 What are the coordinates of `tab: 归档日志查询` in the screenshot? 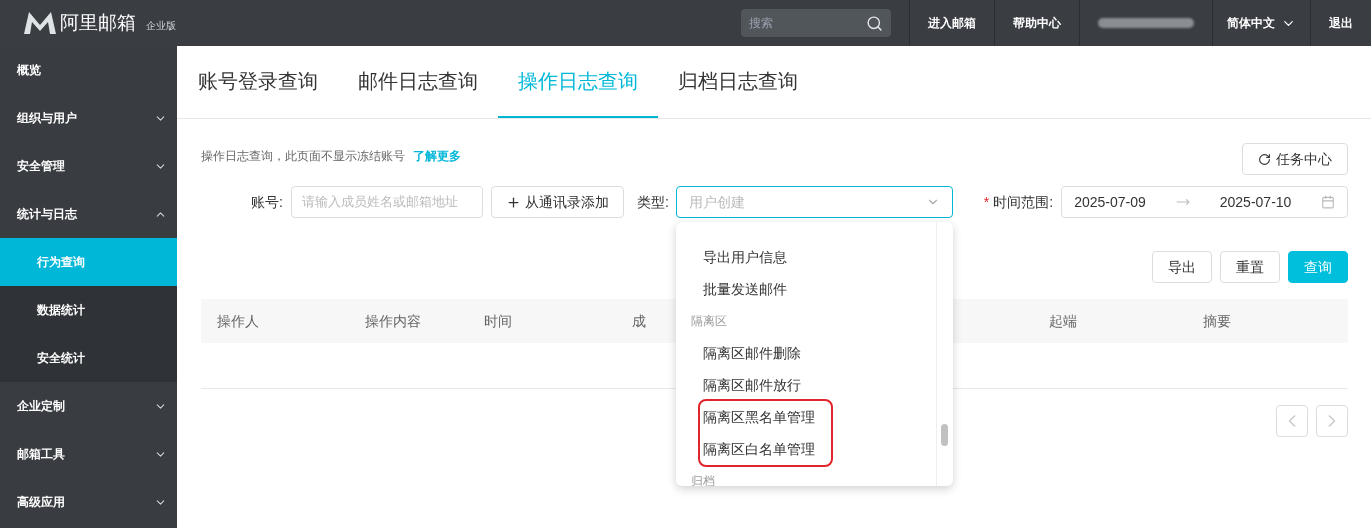 It's located at (738, 81).